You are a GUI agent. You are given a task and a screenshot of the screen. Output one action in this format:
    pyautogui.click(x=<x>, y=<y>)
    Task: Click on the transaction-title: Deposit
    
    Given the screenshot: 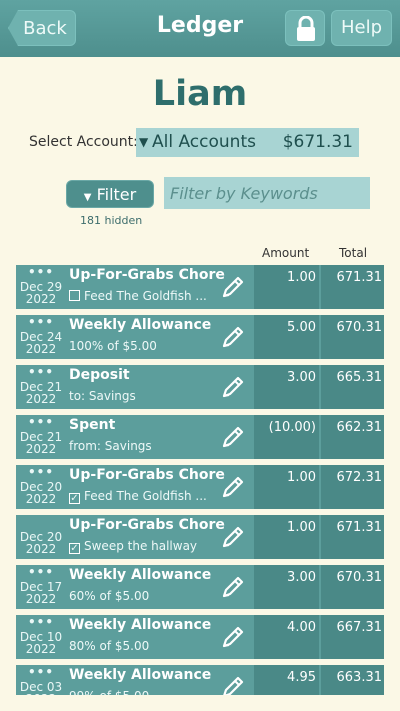 What is the action you would take?
    pyautogui.click(x=99, y=375)
    